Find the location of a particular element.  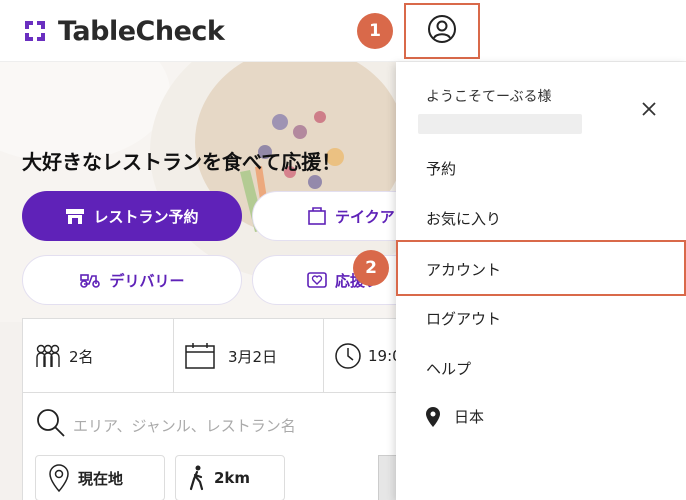

clock-icon is located at coordinates (348, 356).